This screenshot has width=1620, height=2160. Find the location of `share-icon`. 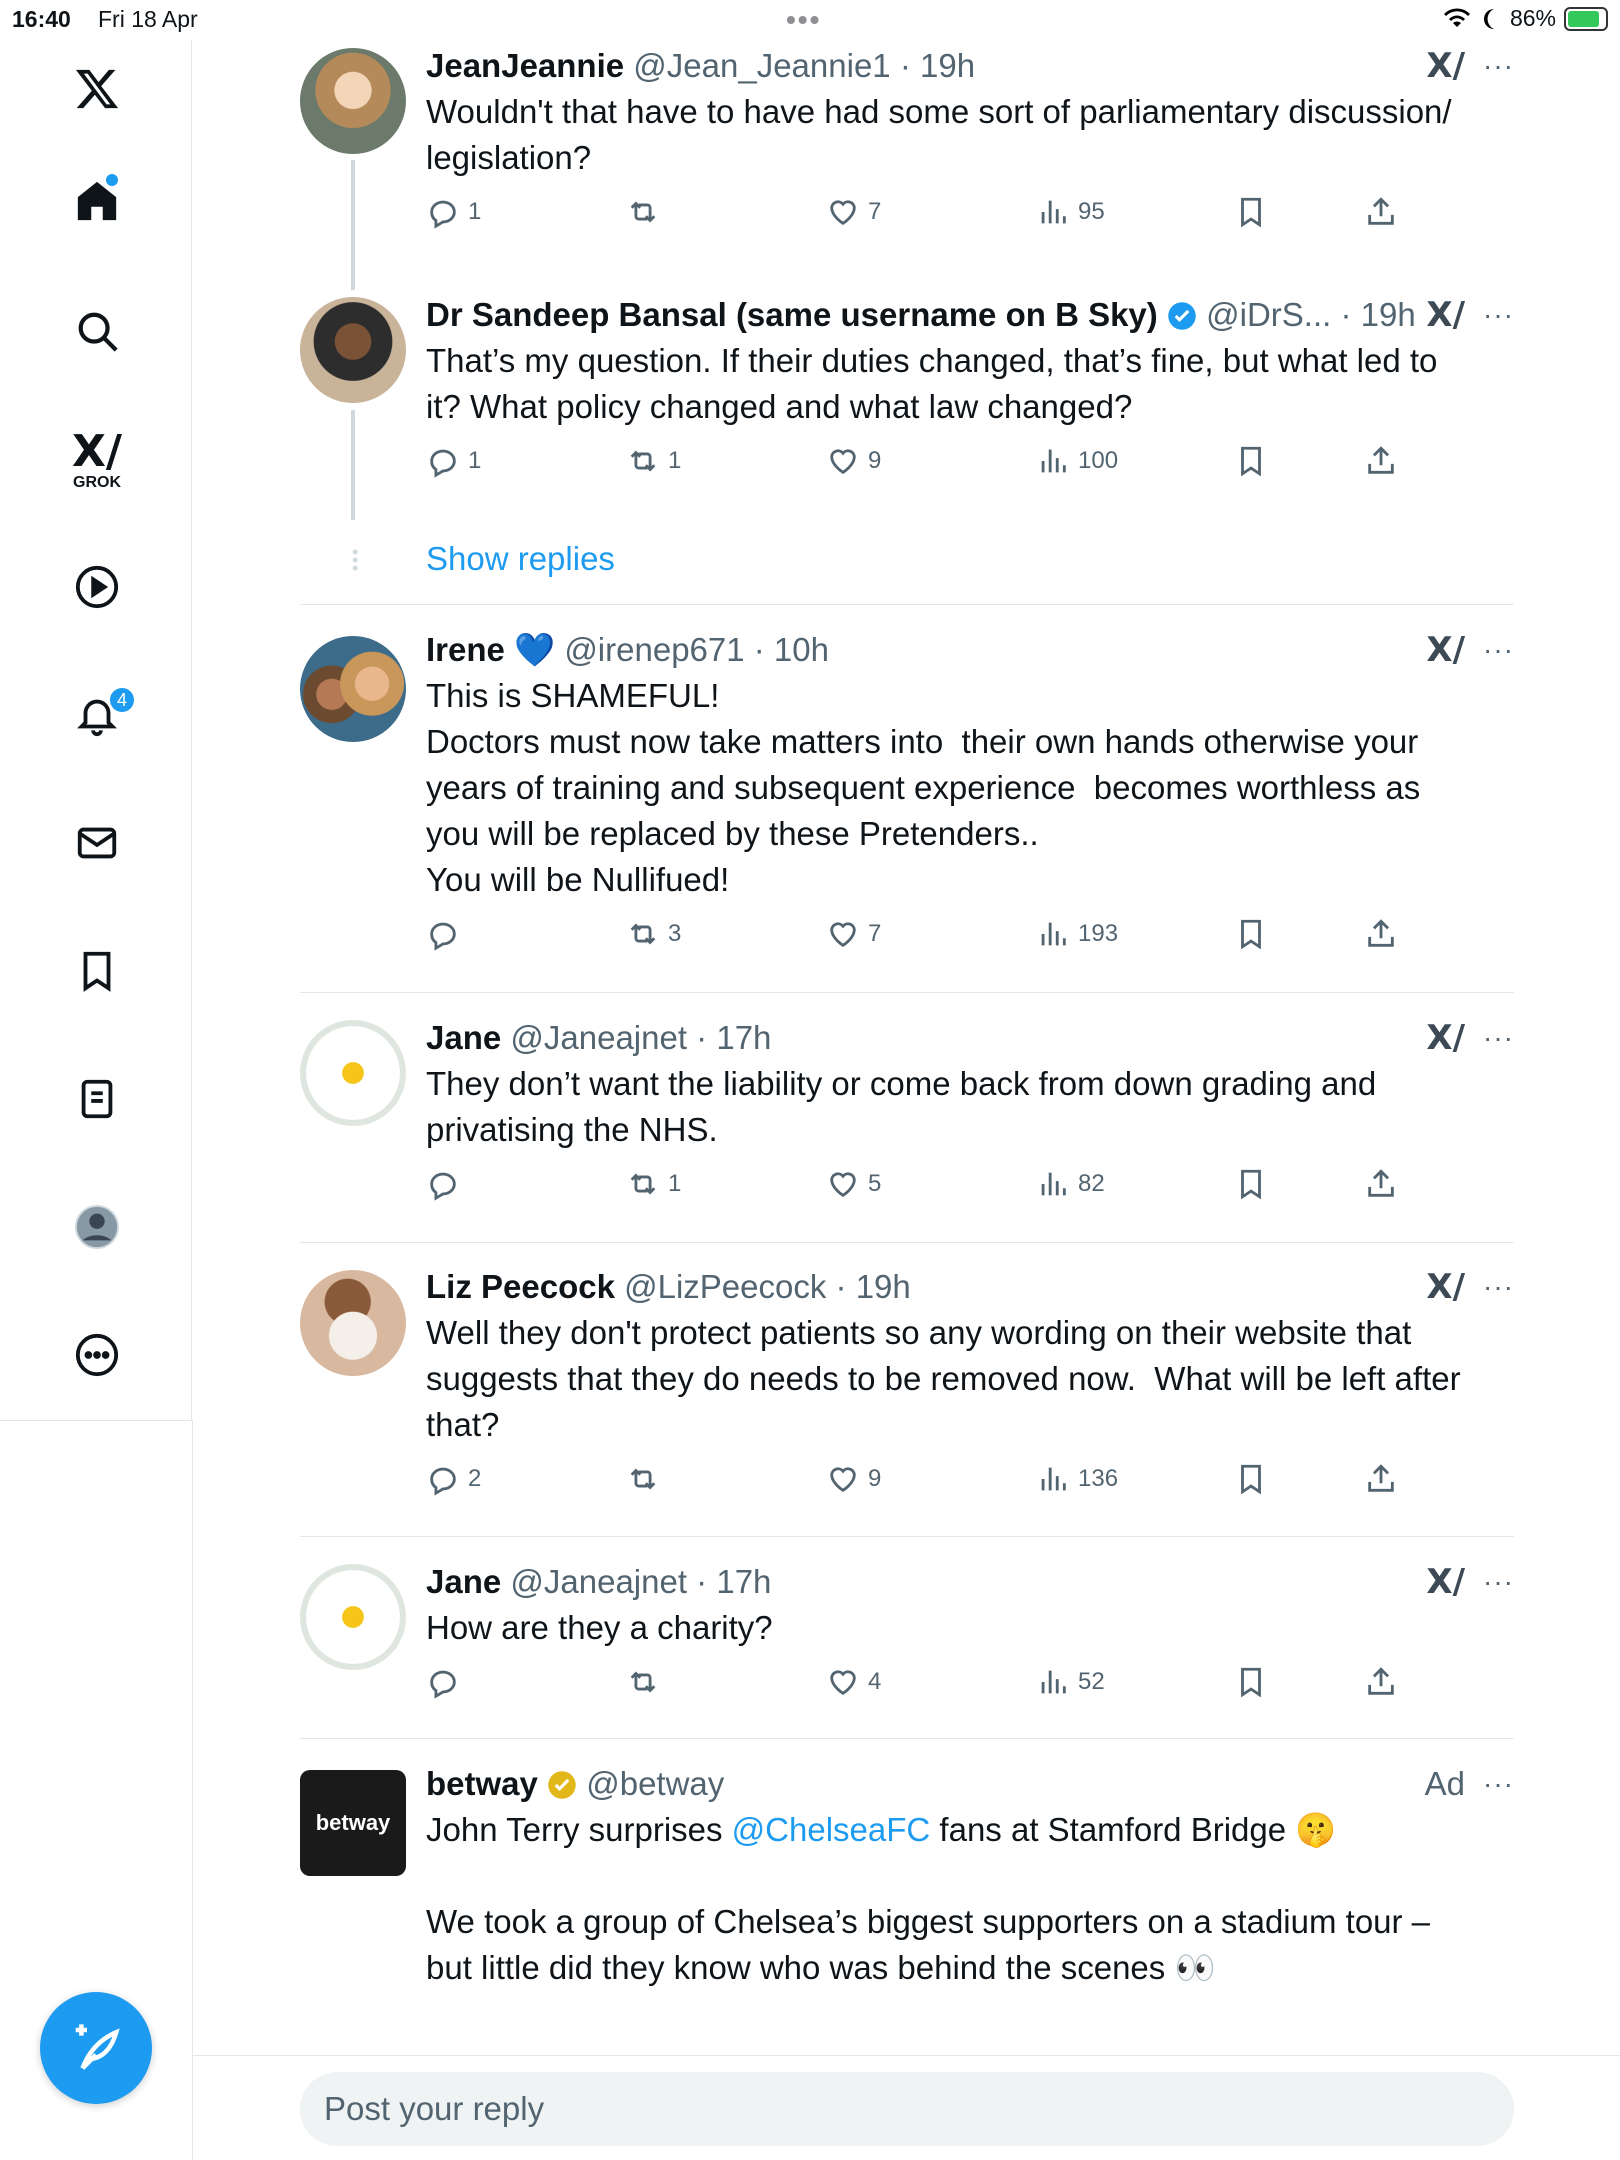

share-icon is located at coordinates (1381, 1478).